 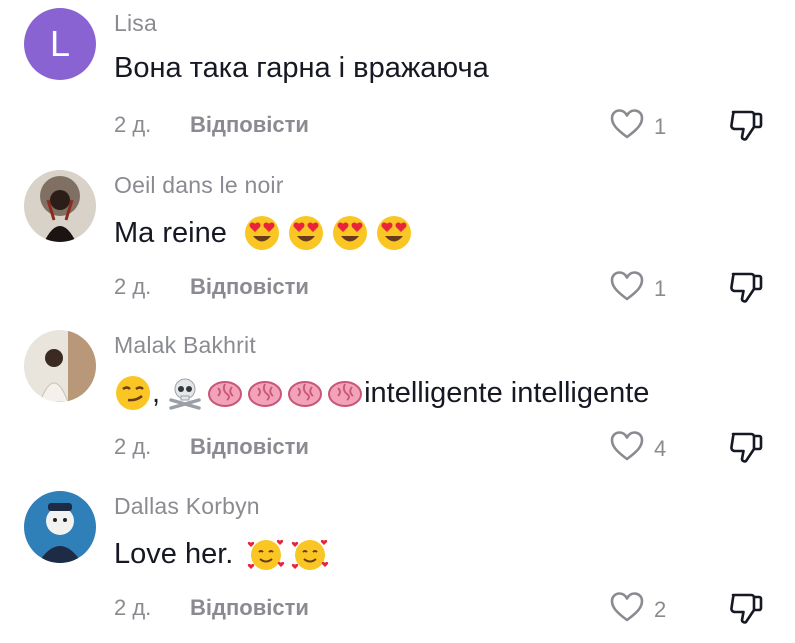 I want to click on comment-text: , intelligente intelligente, so click(x=381, y=393).